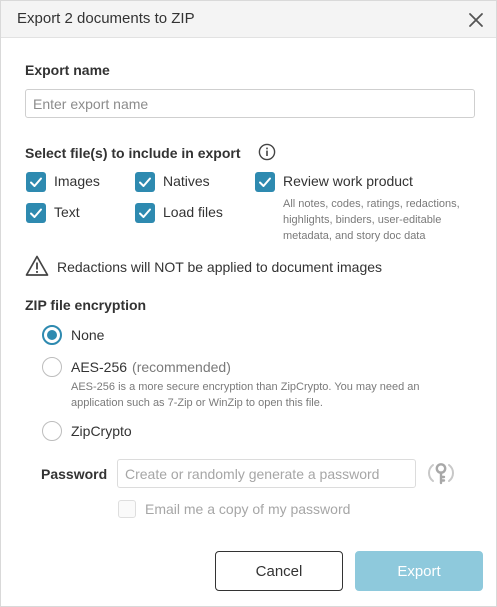  Describe the element at coordinates (193, 212) in the screenshot. I see `checkbox-label-load-files: Load files` at that location.